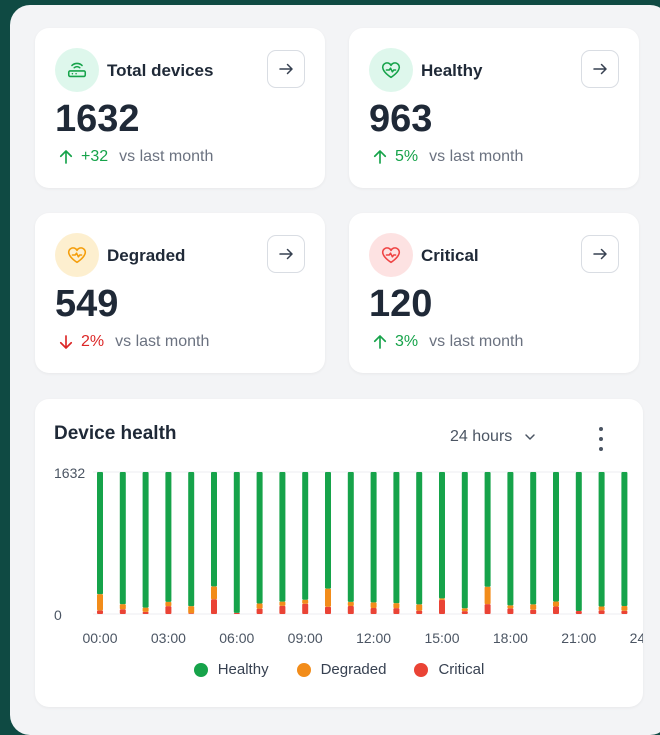 The image size is (660, 735). I want to click on legend-label: Degraded, so click(353, 669).